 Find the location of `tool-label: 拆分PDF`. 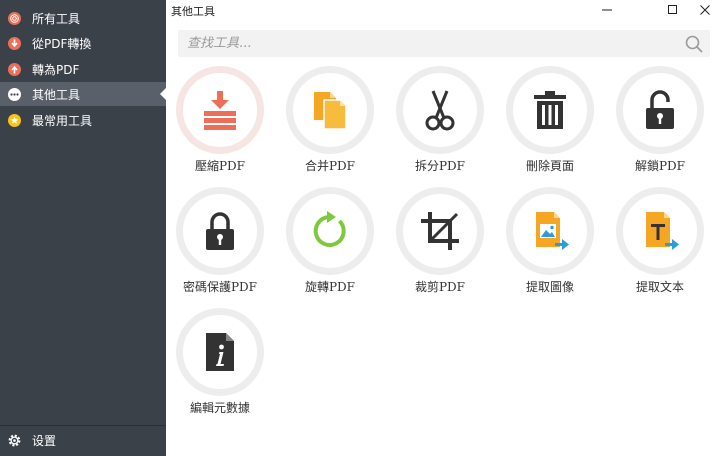

tool-label: 拆分PDF is located at coordinates (440, 166).